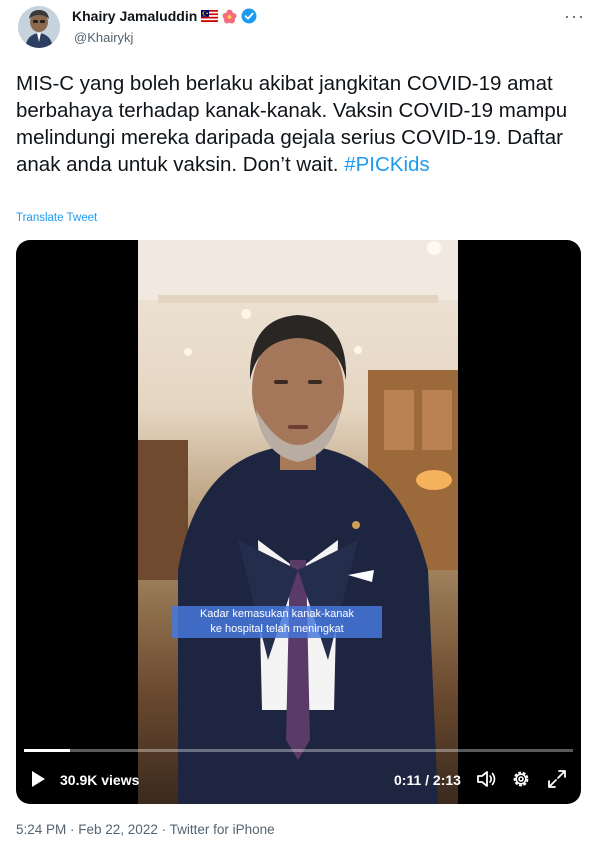 This screenshot has width=607, height=842. I want to click on fullscreen-icon, so click(557, 779).